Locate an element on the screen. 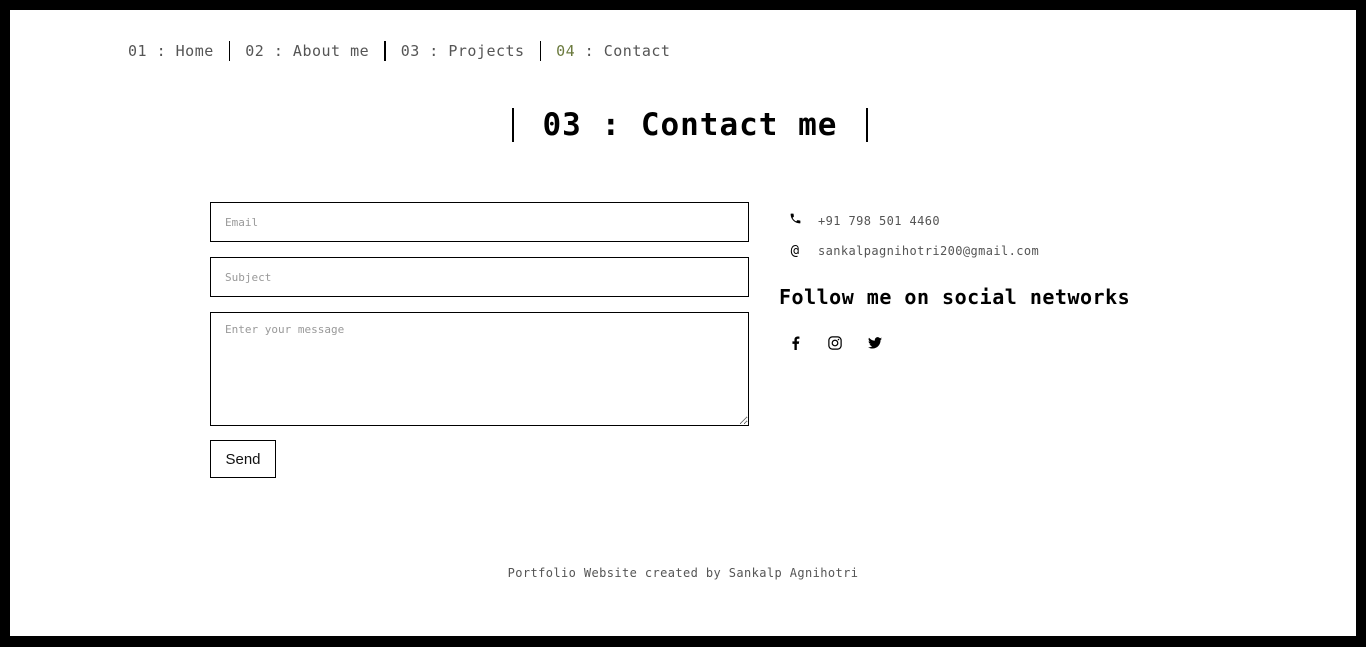 This screenshot has width=1366, height=647. nav-item-label: : Contact is located at coordinates (623, 51).